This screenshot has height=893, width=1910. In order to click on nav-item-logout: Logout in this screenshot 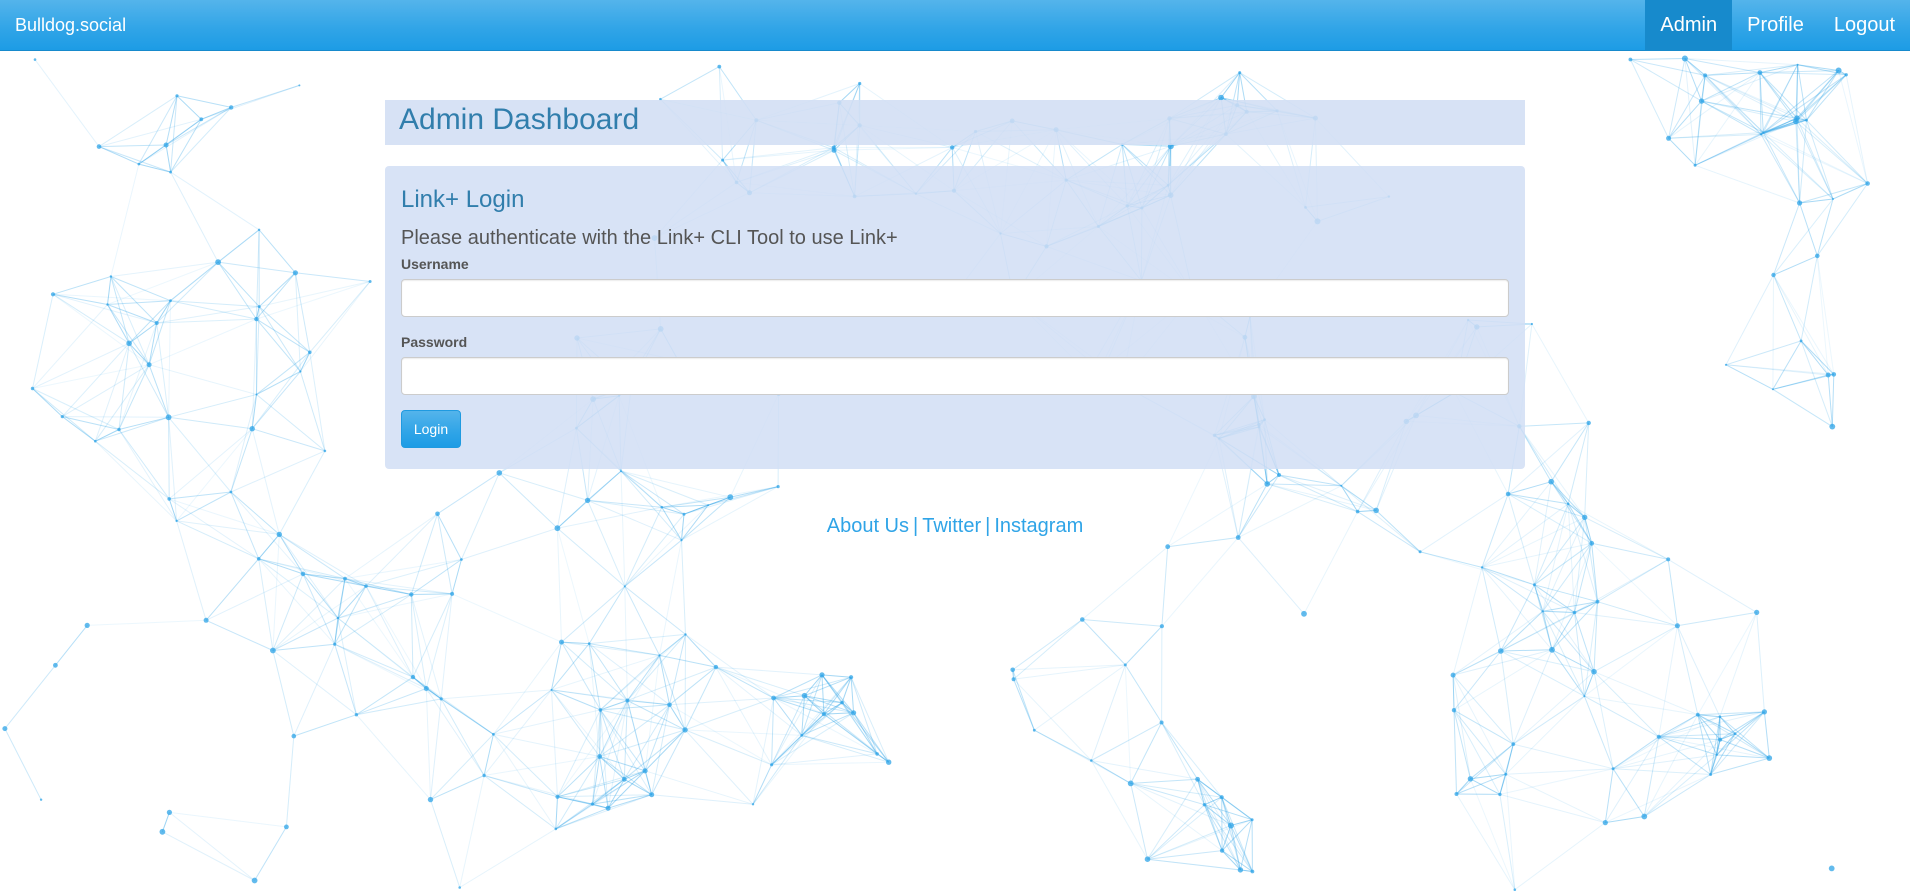, I will do `click(1864, 25)`.